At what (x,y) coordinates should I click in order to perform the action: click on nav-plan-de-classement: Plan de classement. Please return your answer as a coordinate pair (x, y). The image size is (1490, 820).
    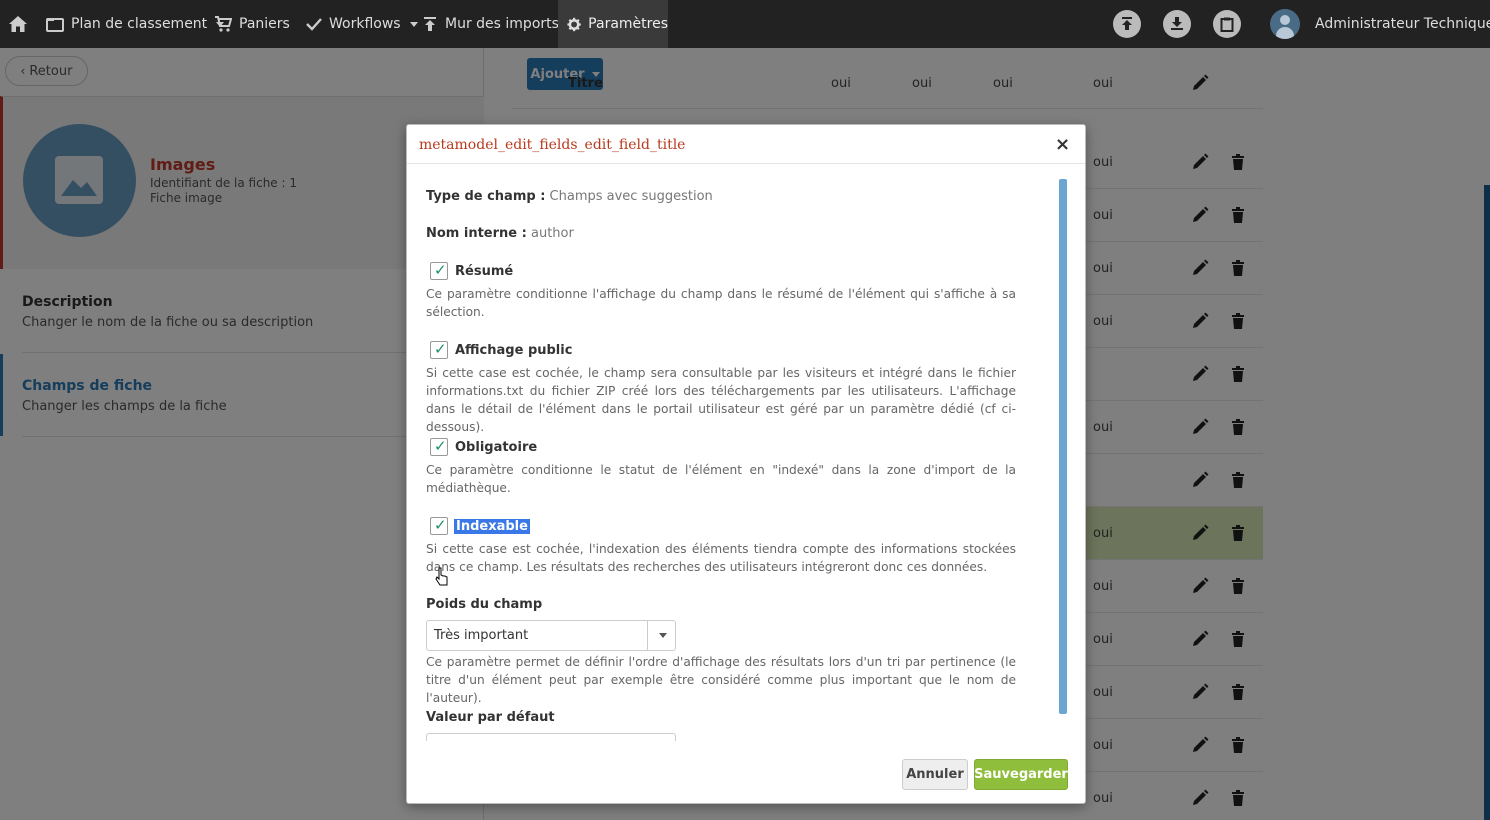
    Looking at the image, I should click on (135, 24).